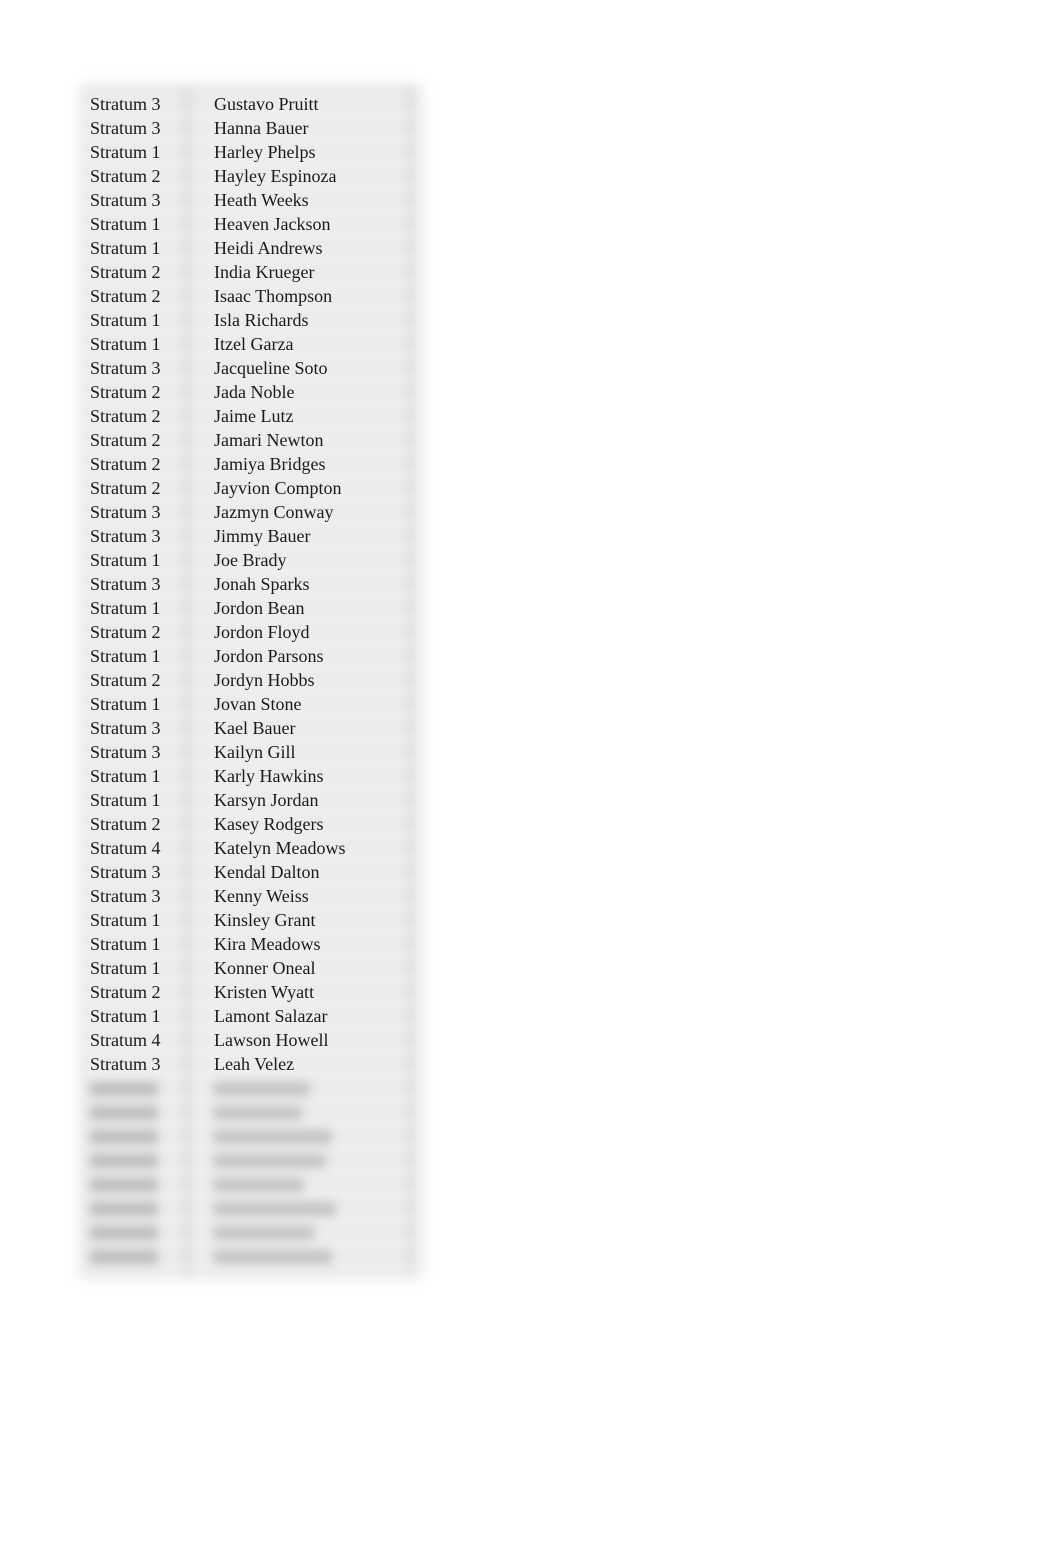 The width and height of the screenshot is (1062, 1556). What do you see at coordinates (267, 944) in the screenshot?
I see `name-cell: Kira Meadows` at bounding box center [267, 944].